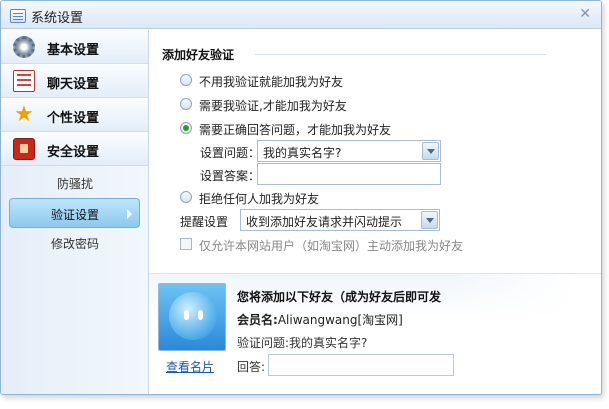 Image resolution: width=609 pixels, height=409 pixels. What do you see at coordinates (73, 84) in the screenshot?
I see `sidebar-item-label: 聊天设置` at bounding box center [73, 84].